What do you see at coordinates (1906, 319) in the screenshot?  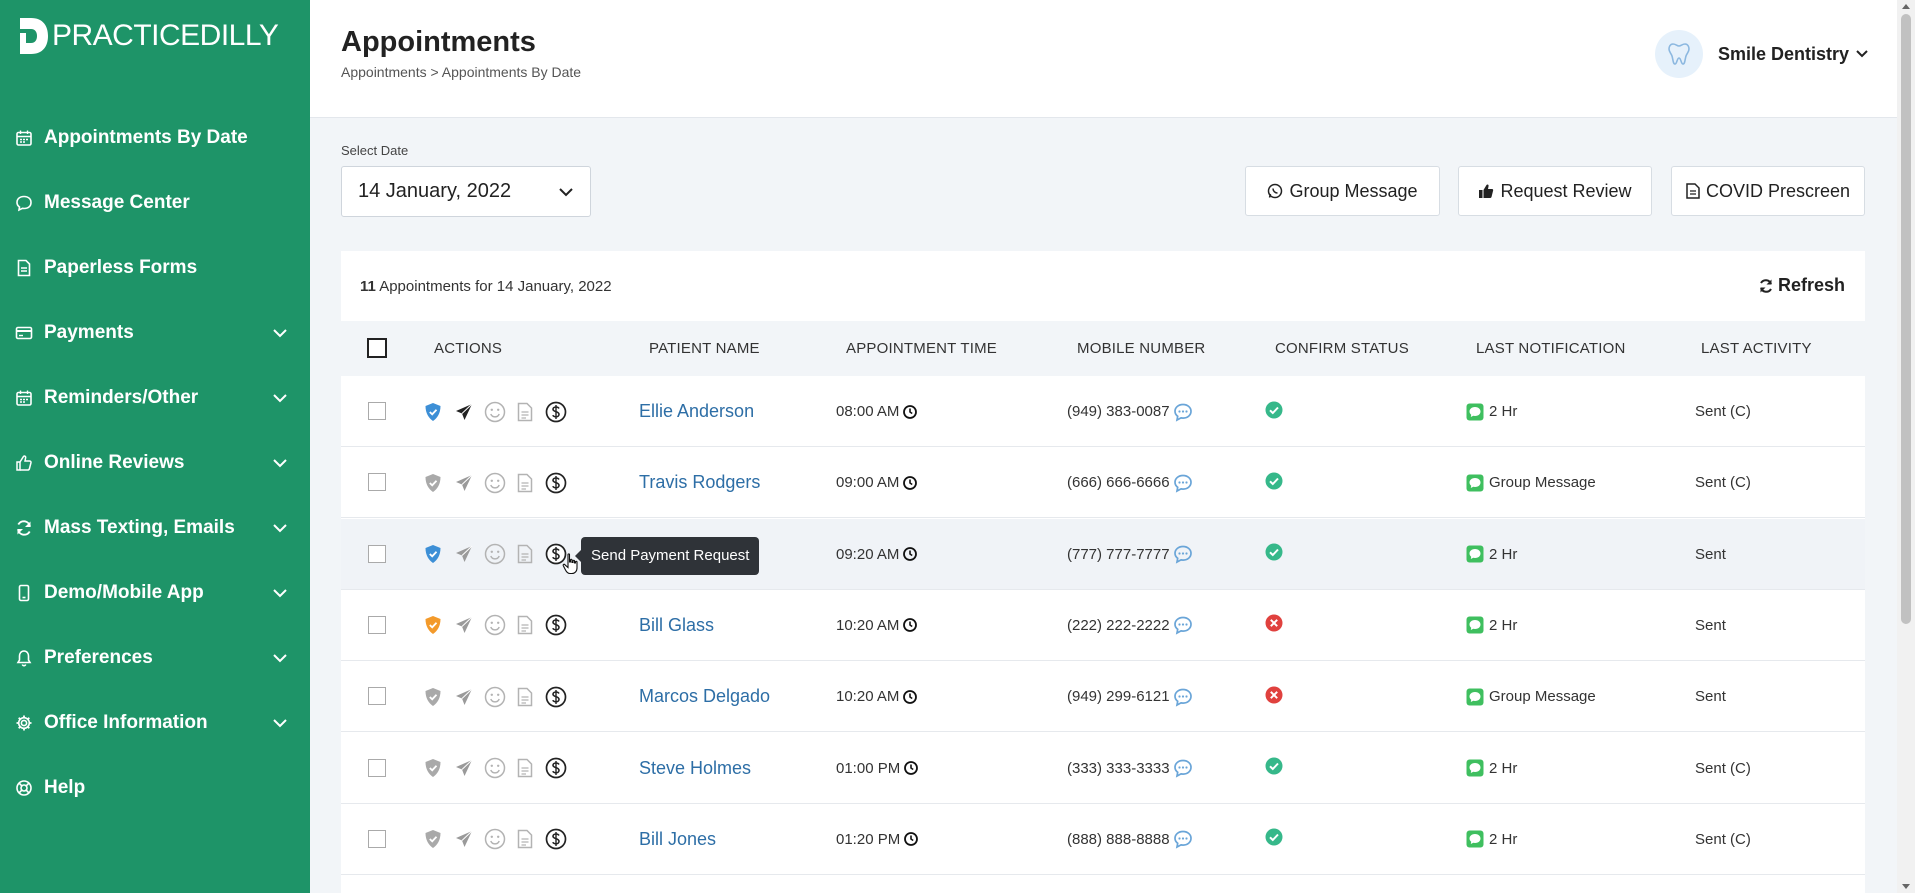 I see `scroll-thumb` at bounding box center [1906, 319].